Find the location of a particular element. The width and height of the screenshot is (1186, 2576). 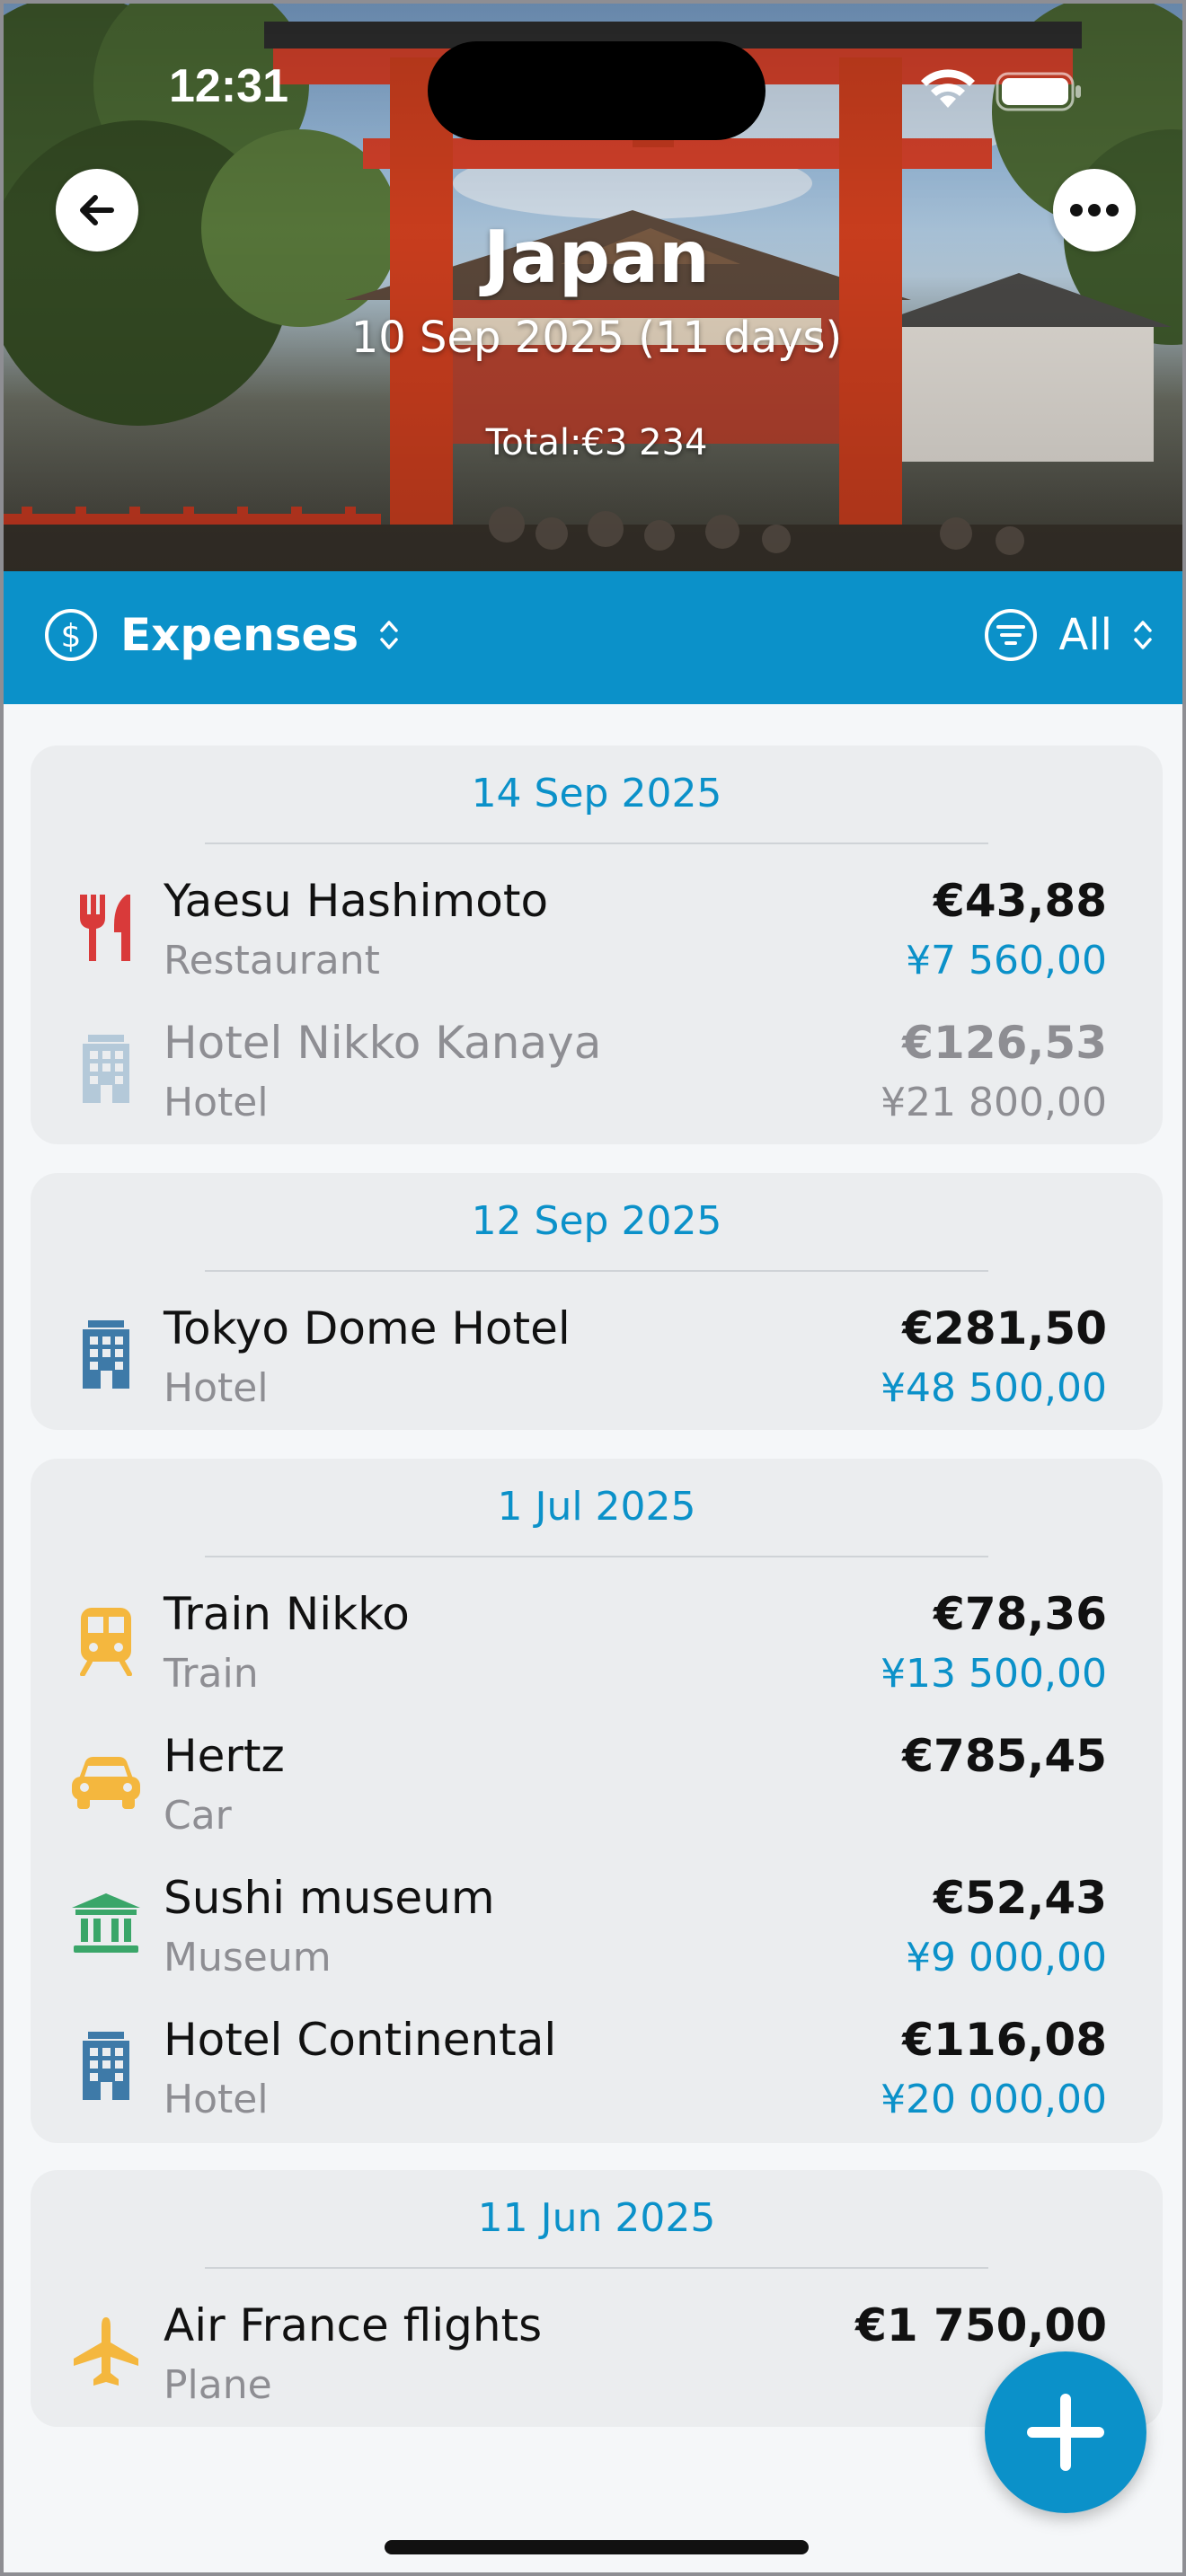

expense-row: Train Nikko Train €78,36 ¥13 500,00 is located at coordinates (597, 1659).